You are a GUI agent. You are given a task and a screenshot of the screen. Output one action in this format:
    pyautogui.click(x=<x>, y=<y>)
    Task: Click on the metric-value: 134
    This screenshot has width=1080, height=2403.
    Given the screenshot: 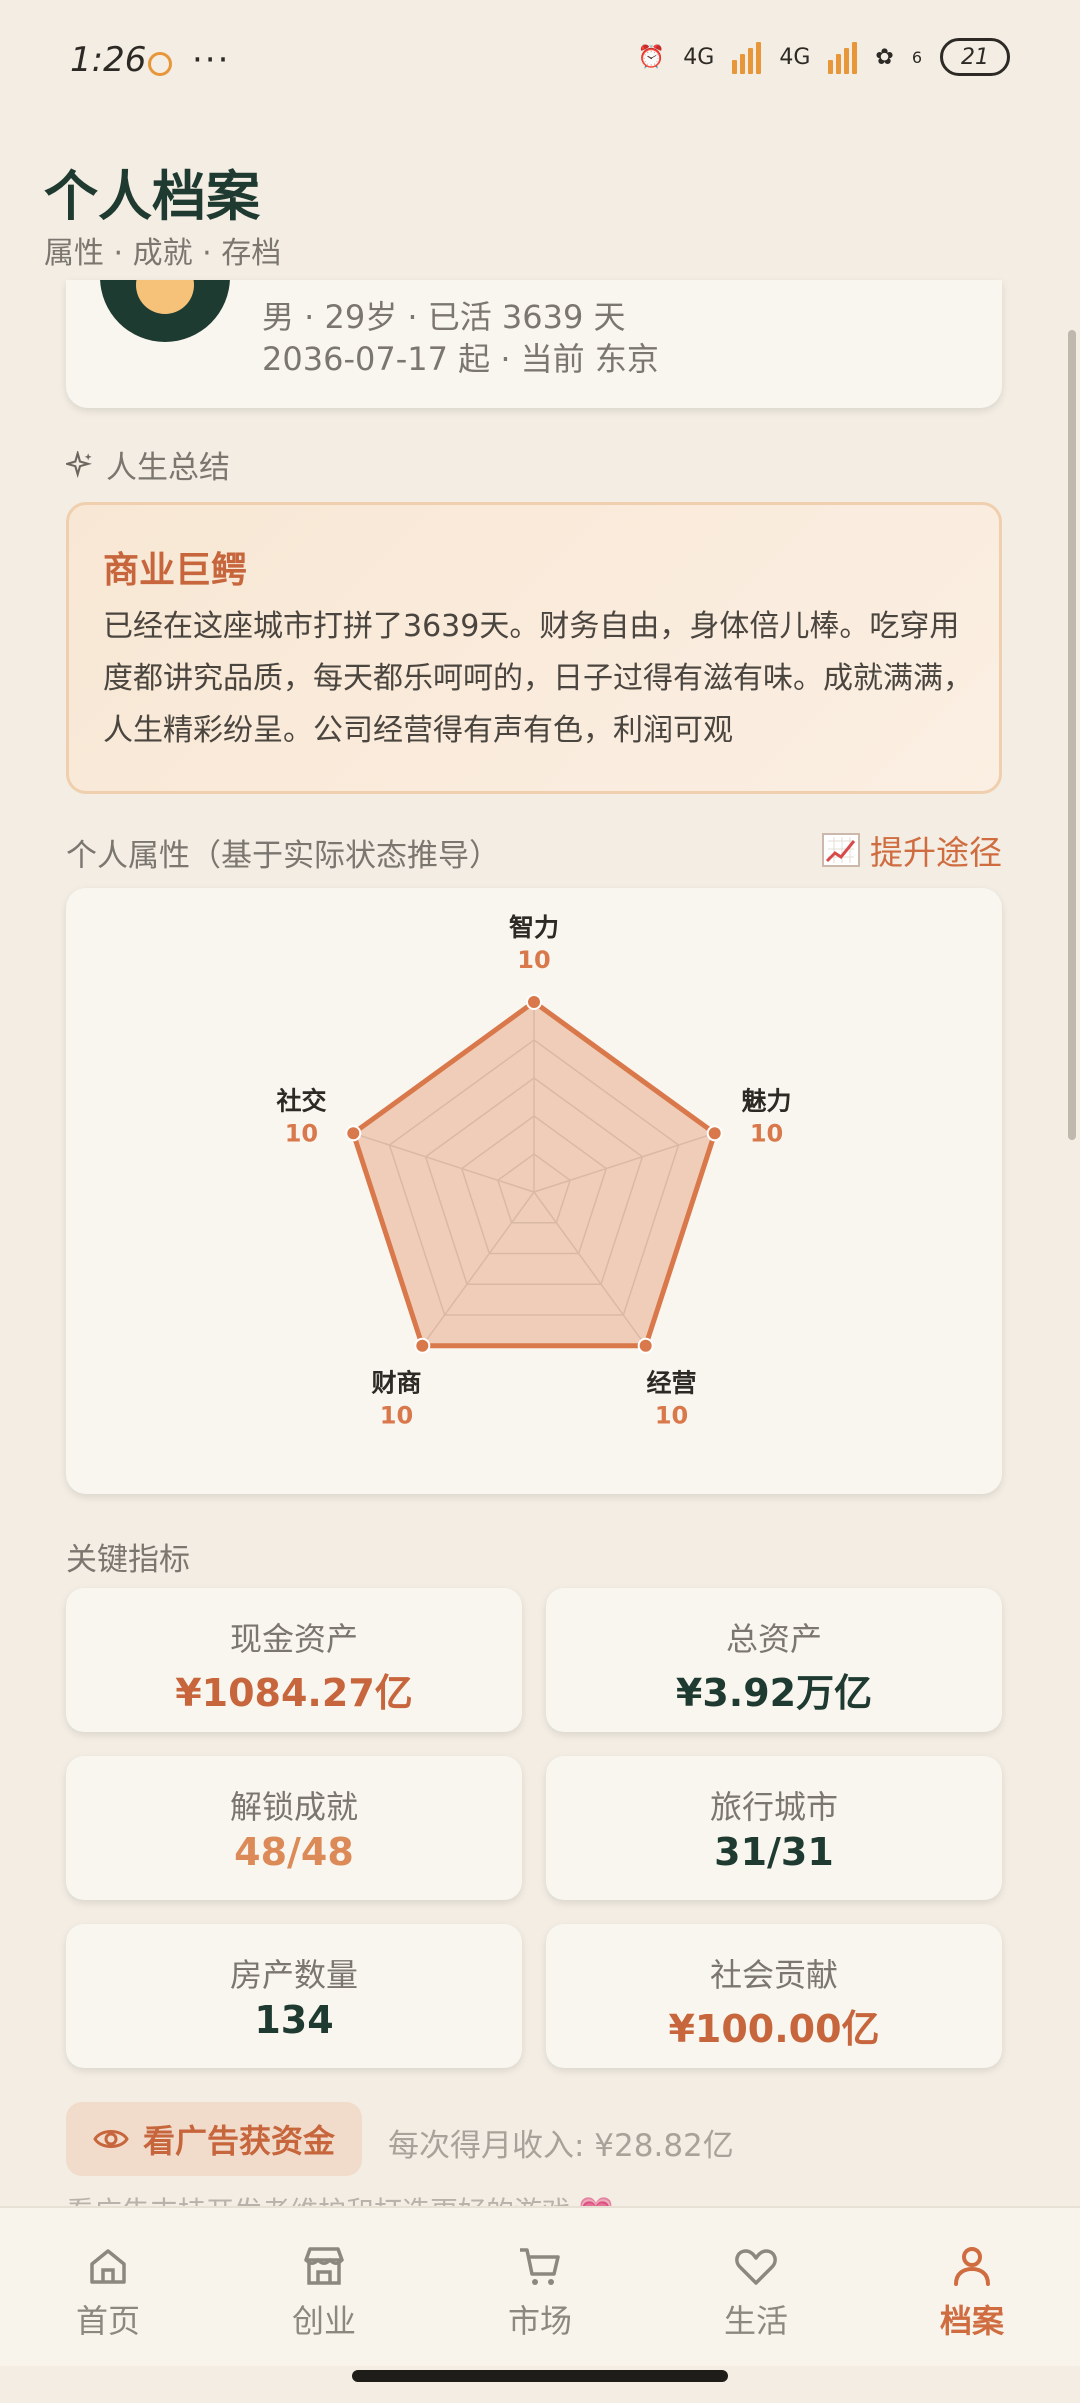 What is the action you would take?
    pyautogui.click(x=294, y=2020)
    